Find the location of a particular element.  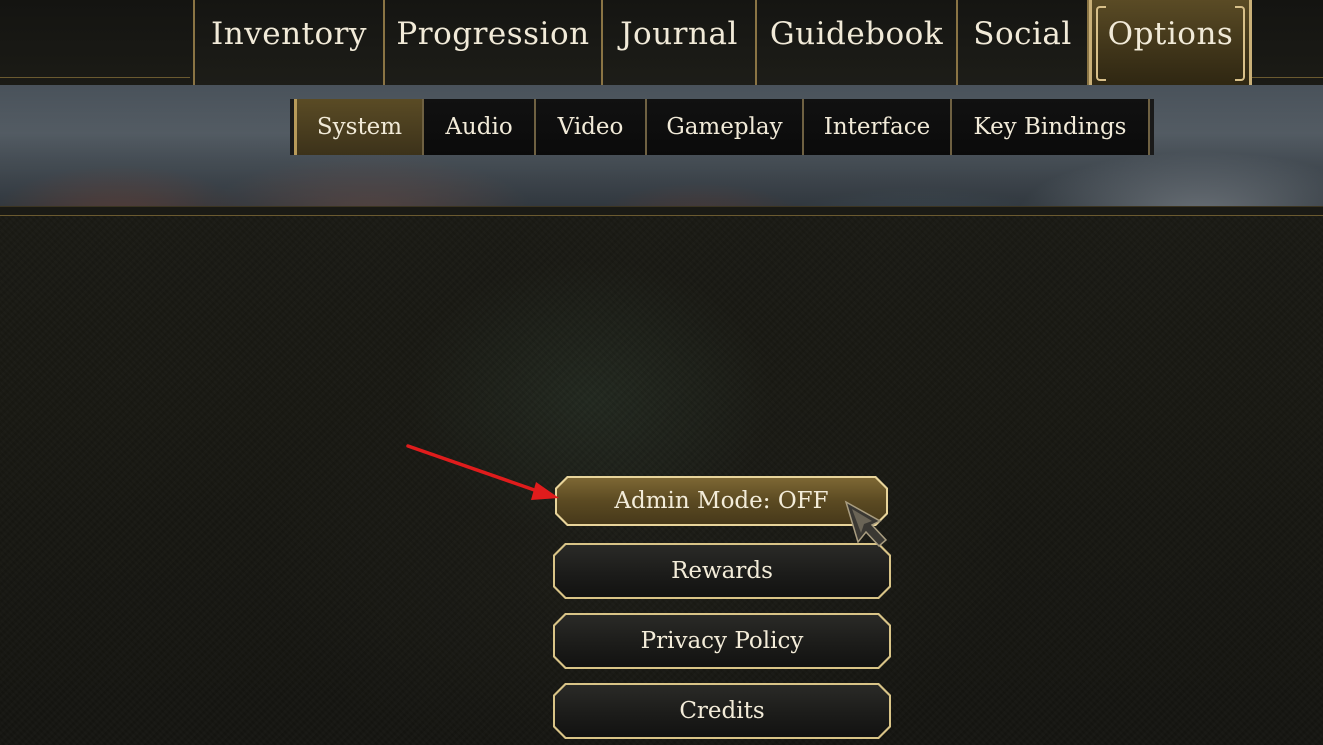

subtab-interface: Interface is located at coordinates (876, 127).